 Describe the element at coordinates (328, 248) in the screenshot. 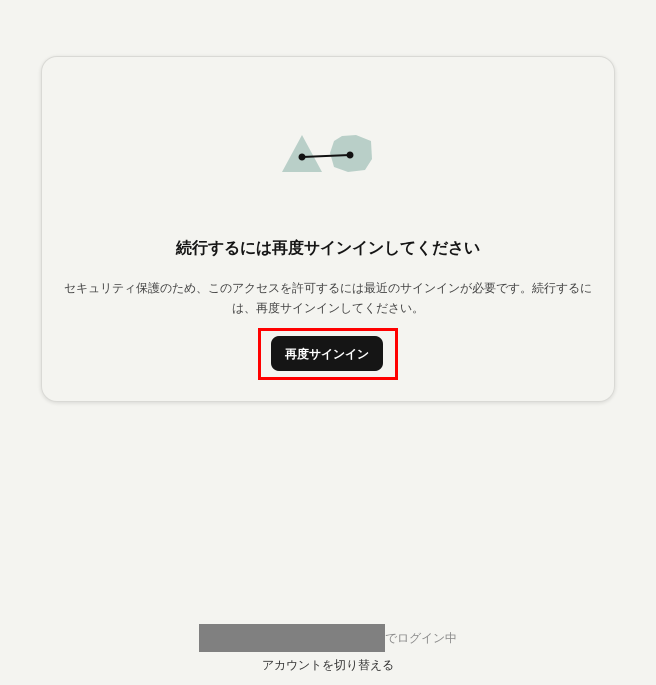

I see `dialog-title: 続行するには再度サインインしてください` at that location.